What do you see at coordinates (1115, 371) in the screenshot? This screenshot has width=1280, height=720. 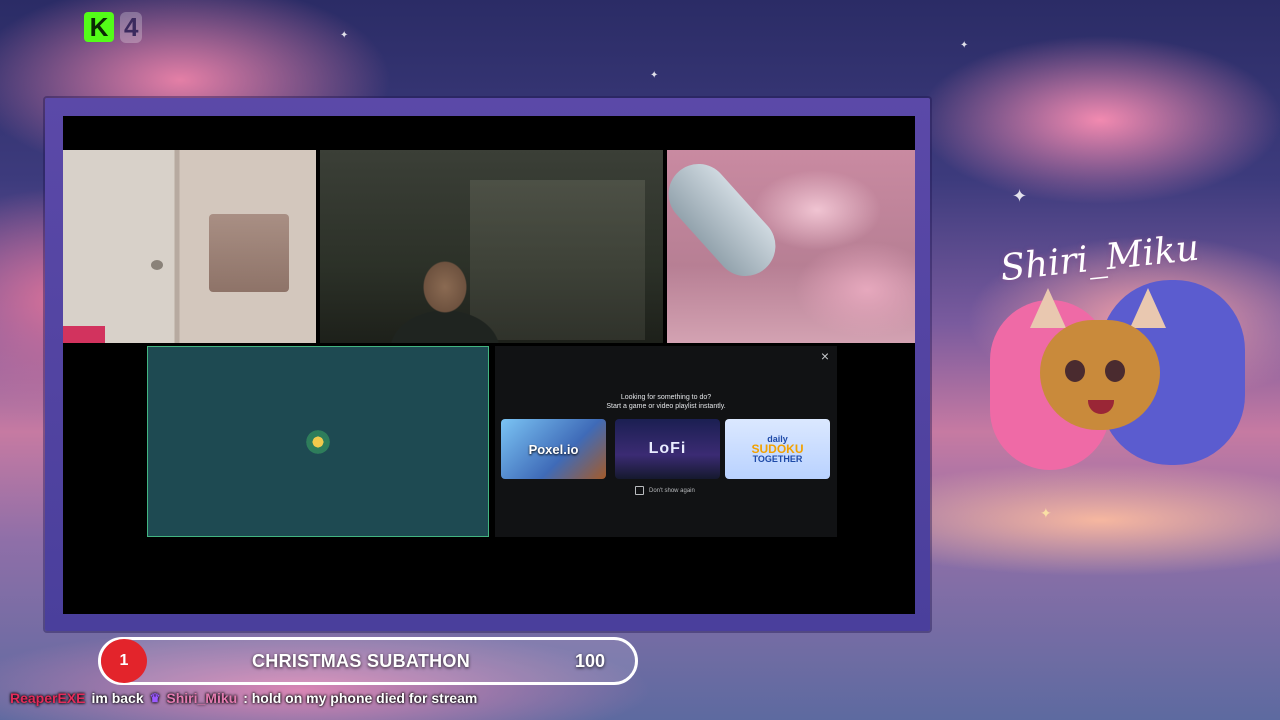 I see `avatar-eye-right` at bounding box center [1115, 371].